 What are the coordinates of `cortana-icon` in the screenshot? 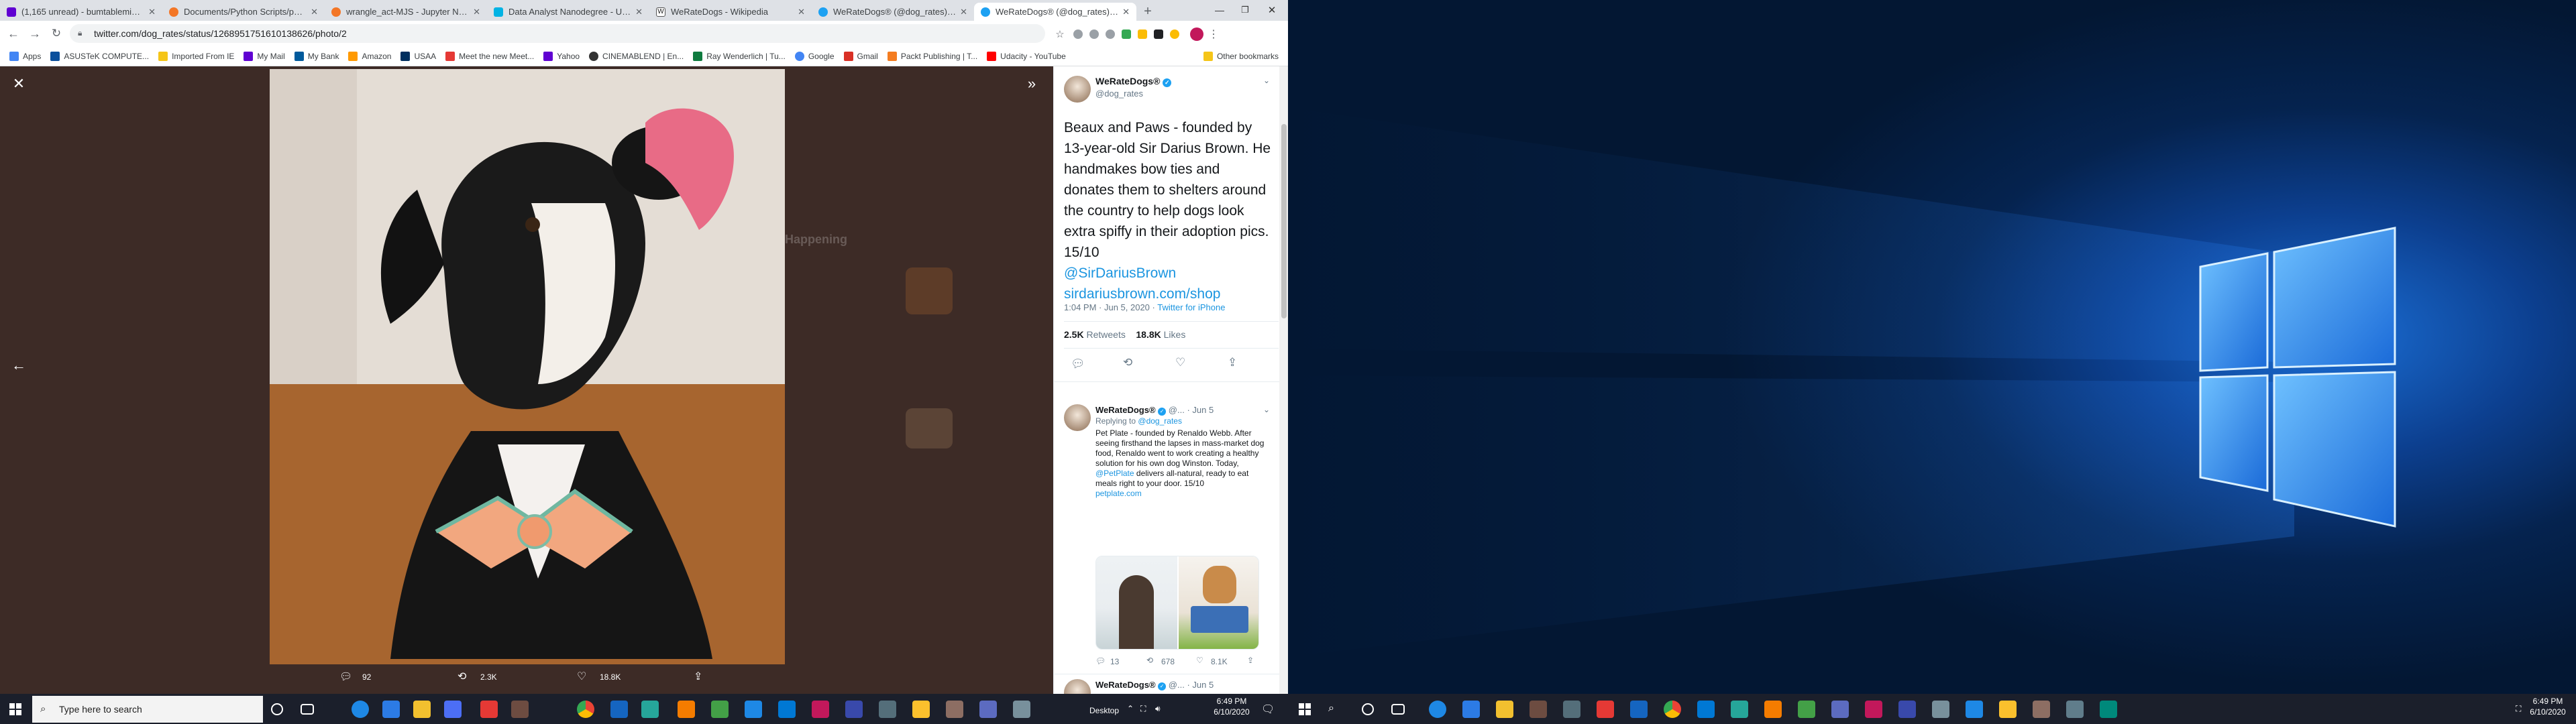 It's located at (277, 709).